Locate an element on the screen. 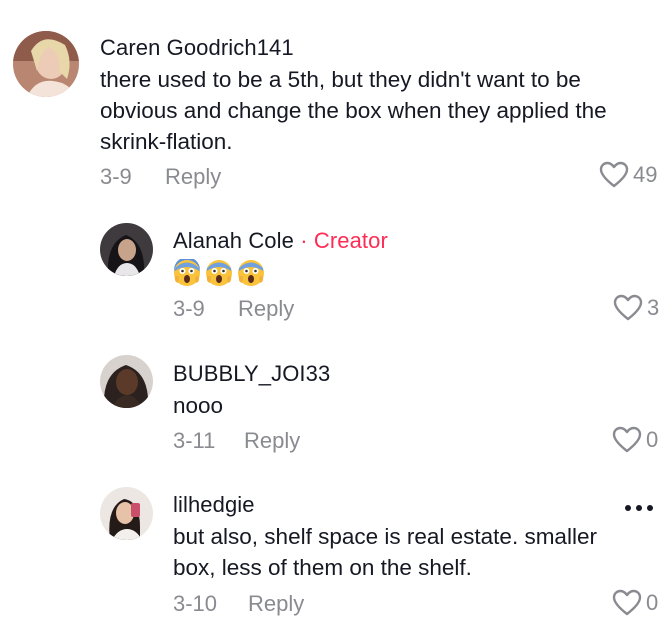 The width and height of the screenshot is (671, 634). reply-username-text: Alanah Cole is located at coordinates (233, 240).